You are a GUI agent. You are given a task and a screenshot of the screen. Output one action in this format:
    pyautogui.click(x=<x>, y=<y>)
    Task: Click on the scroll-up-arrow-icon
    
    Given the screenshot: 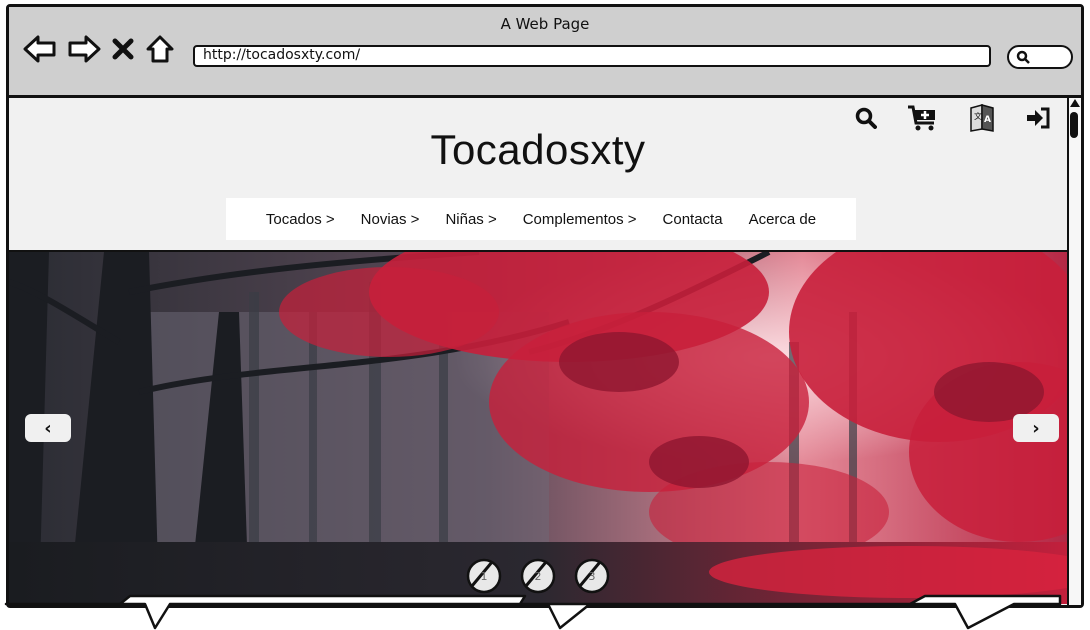 What is the action you would take?
    pyautogui.click(x=1075, y=103)
    